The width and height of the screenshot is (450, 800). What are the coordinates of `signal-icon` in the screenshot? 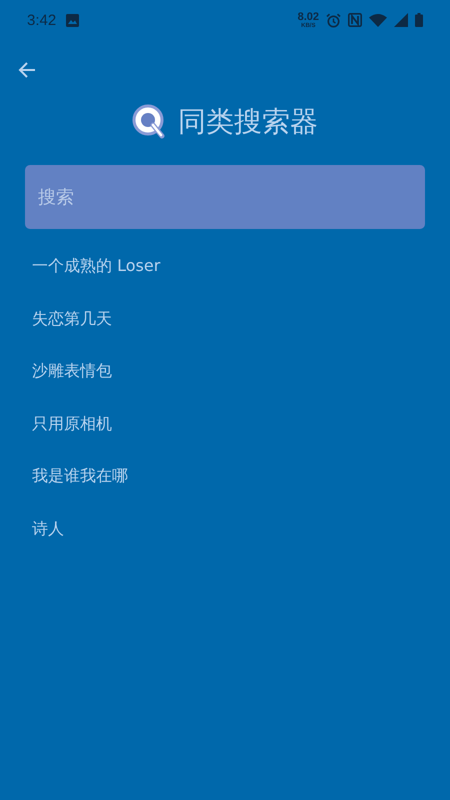 It's located at (401, 20).